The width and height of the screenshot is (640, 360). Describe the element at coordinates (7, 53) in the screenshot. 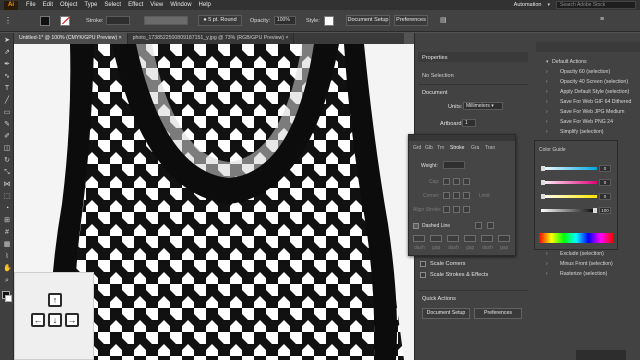

I see `direct-selection-tool-icon: ⇗` at that location.